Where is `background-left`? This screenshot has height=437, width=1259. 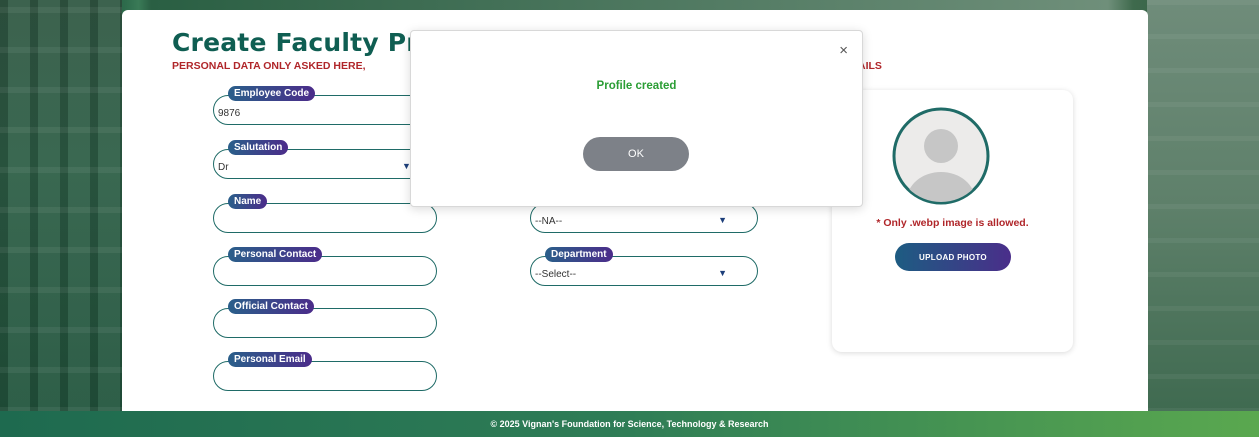
background-left is located at coordinates (61, 206).